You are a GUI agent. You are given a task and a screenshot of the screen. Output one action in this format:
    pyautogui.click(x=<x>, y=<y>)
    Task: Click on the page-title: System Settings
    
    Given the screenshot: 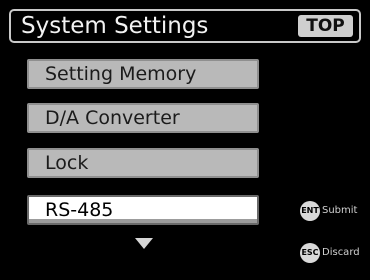 What is the action you would take?
    pyautogui.click(x=115, y=26)
    